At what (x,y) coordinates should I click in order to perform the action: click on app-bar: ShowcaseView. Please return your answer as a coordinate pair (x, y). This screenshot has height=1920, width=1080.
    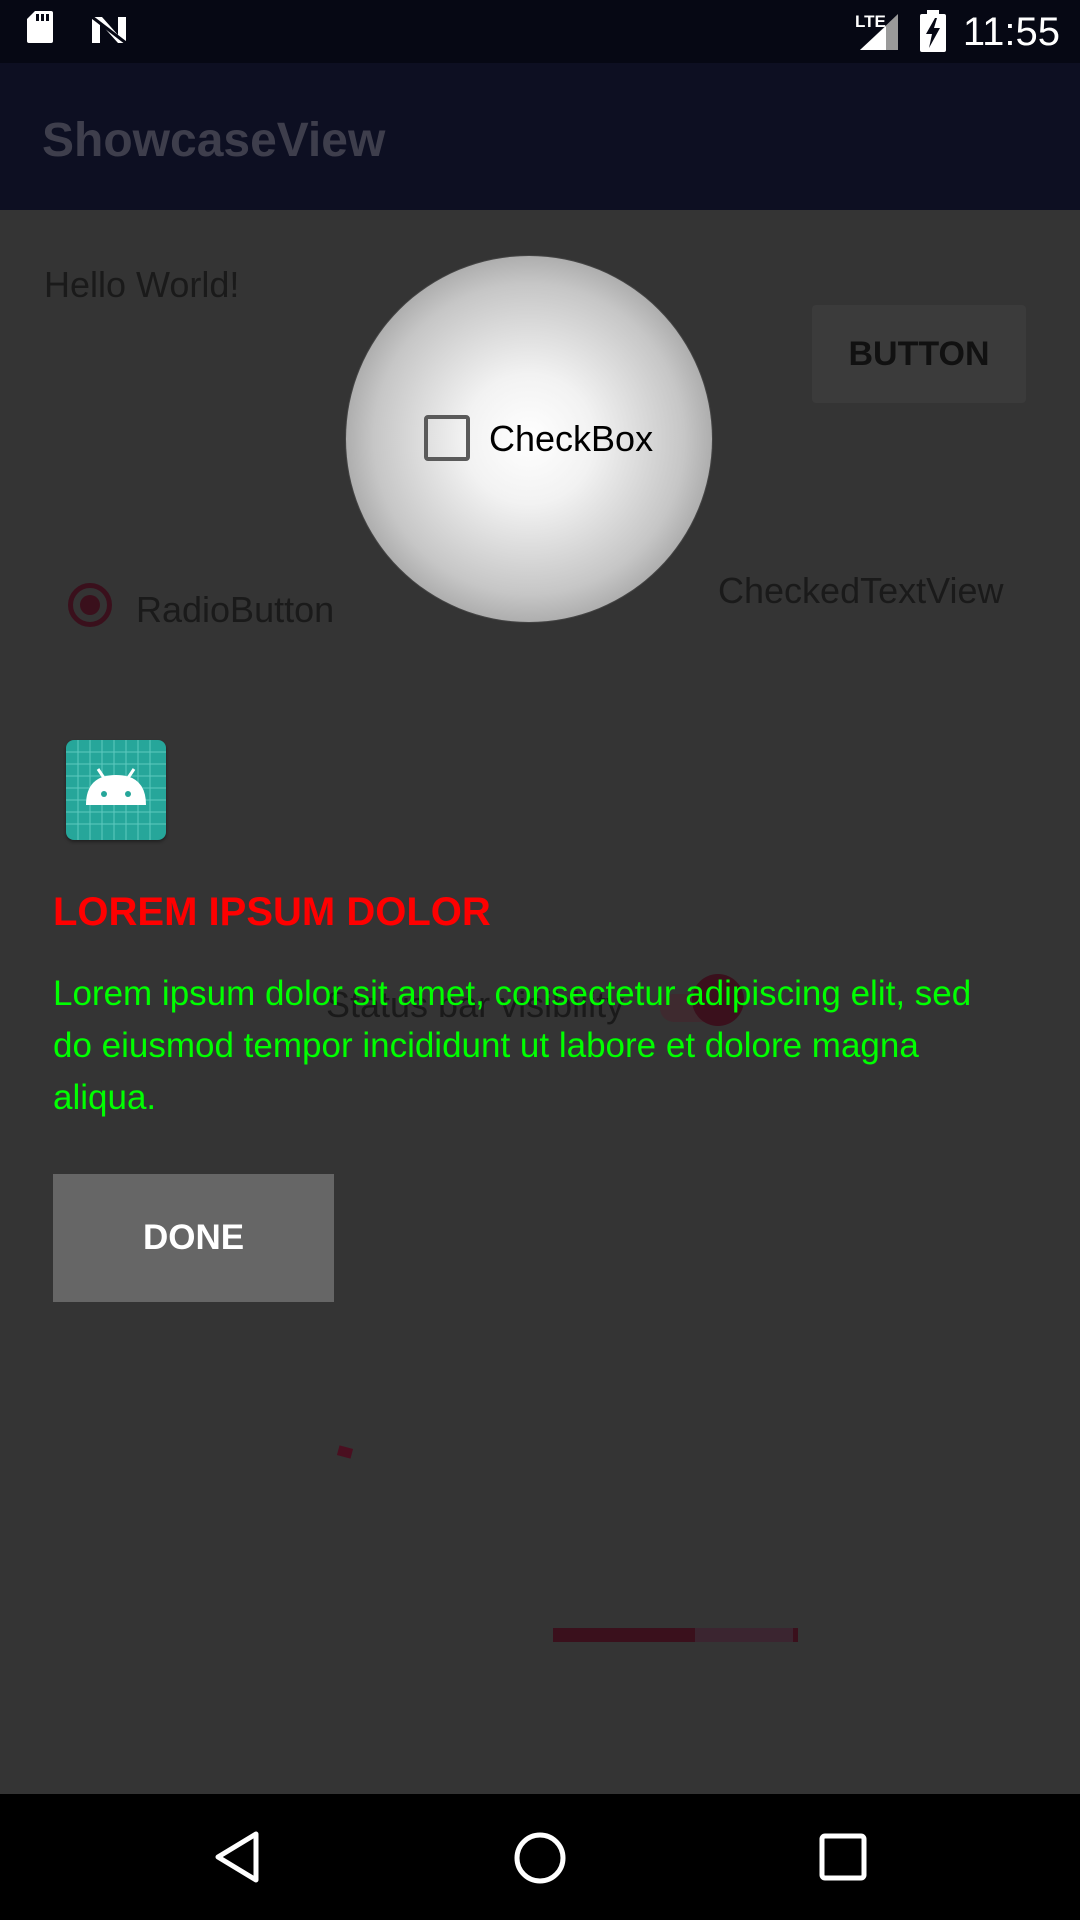
    Looking at the image, I should click on (540, 136).